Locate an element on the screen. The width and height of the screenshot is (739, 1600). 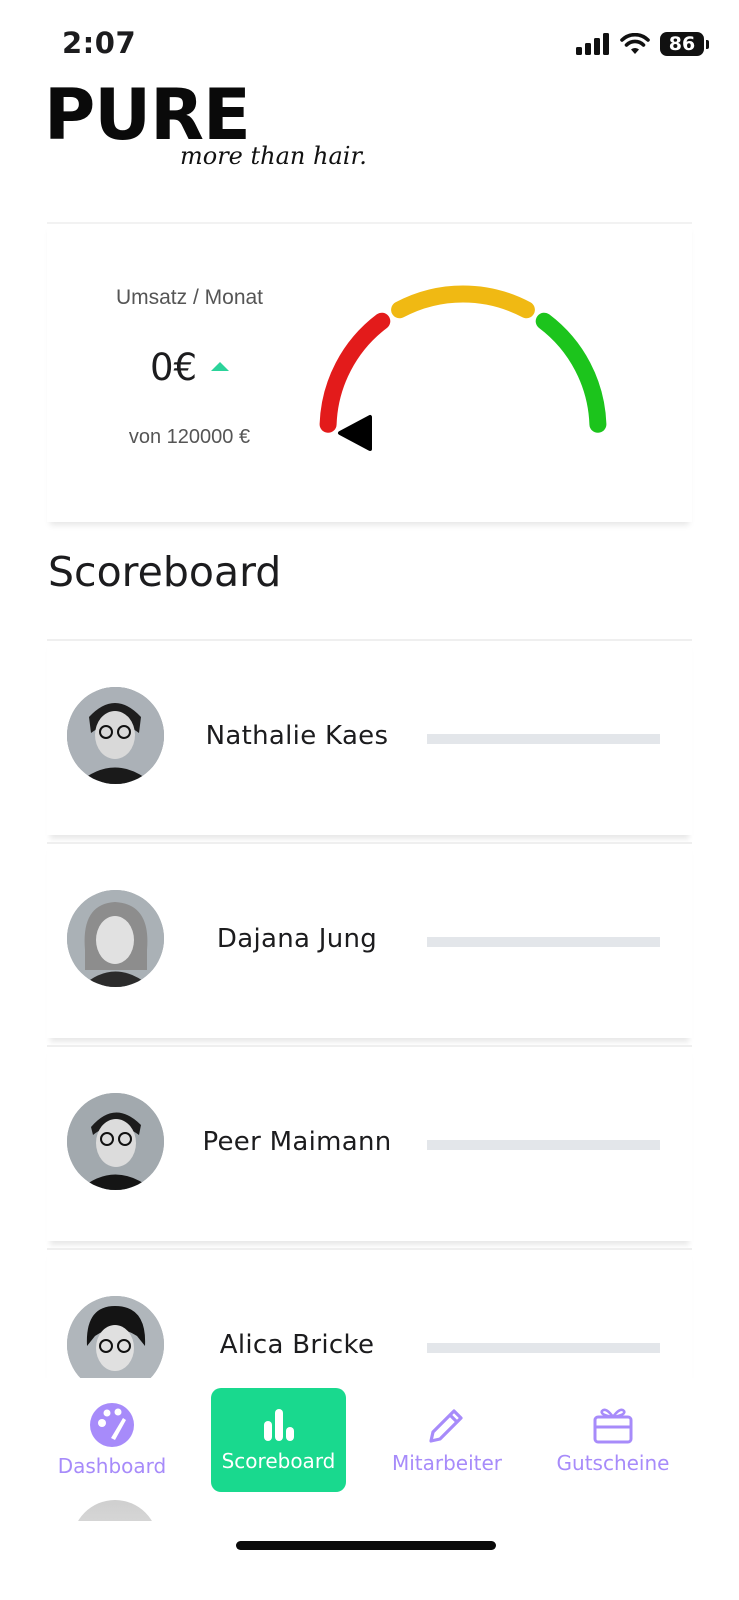
brand-logo: PURE more than hair. is located at coordinates (205, 127).